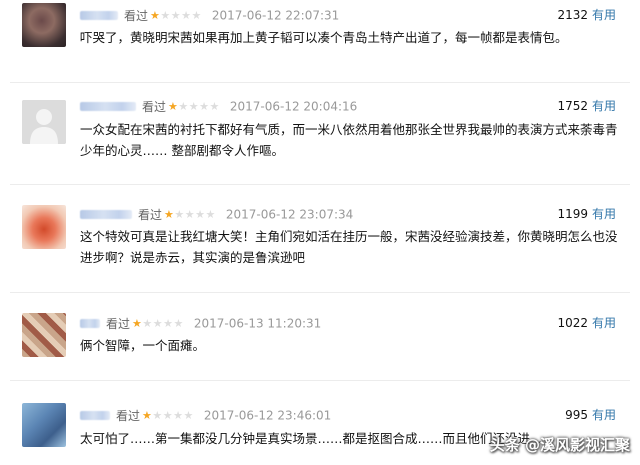 Image resolution: width=640 pixels, height=465 pixels. Describe the element at coordinates (143, 345) in the screenshot. I see `comment-text: 俩个智障，一个面瘫。` at that location.